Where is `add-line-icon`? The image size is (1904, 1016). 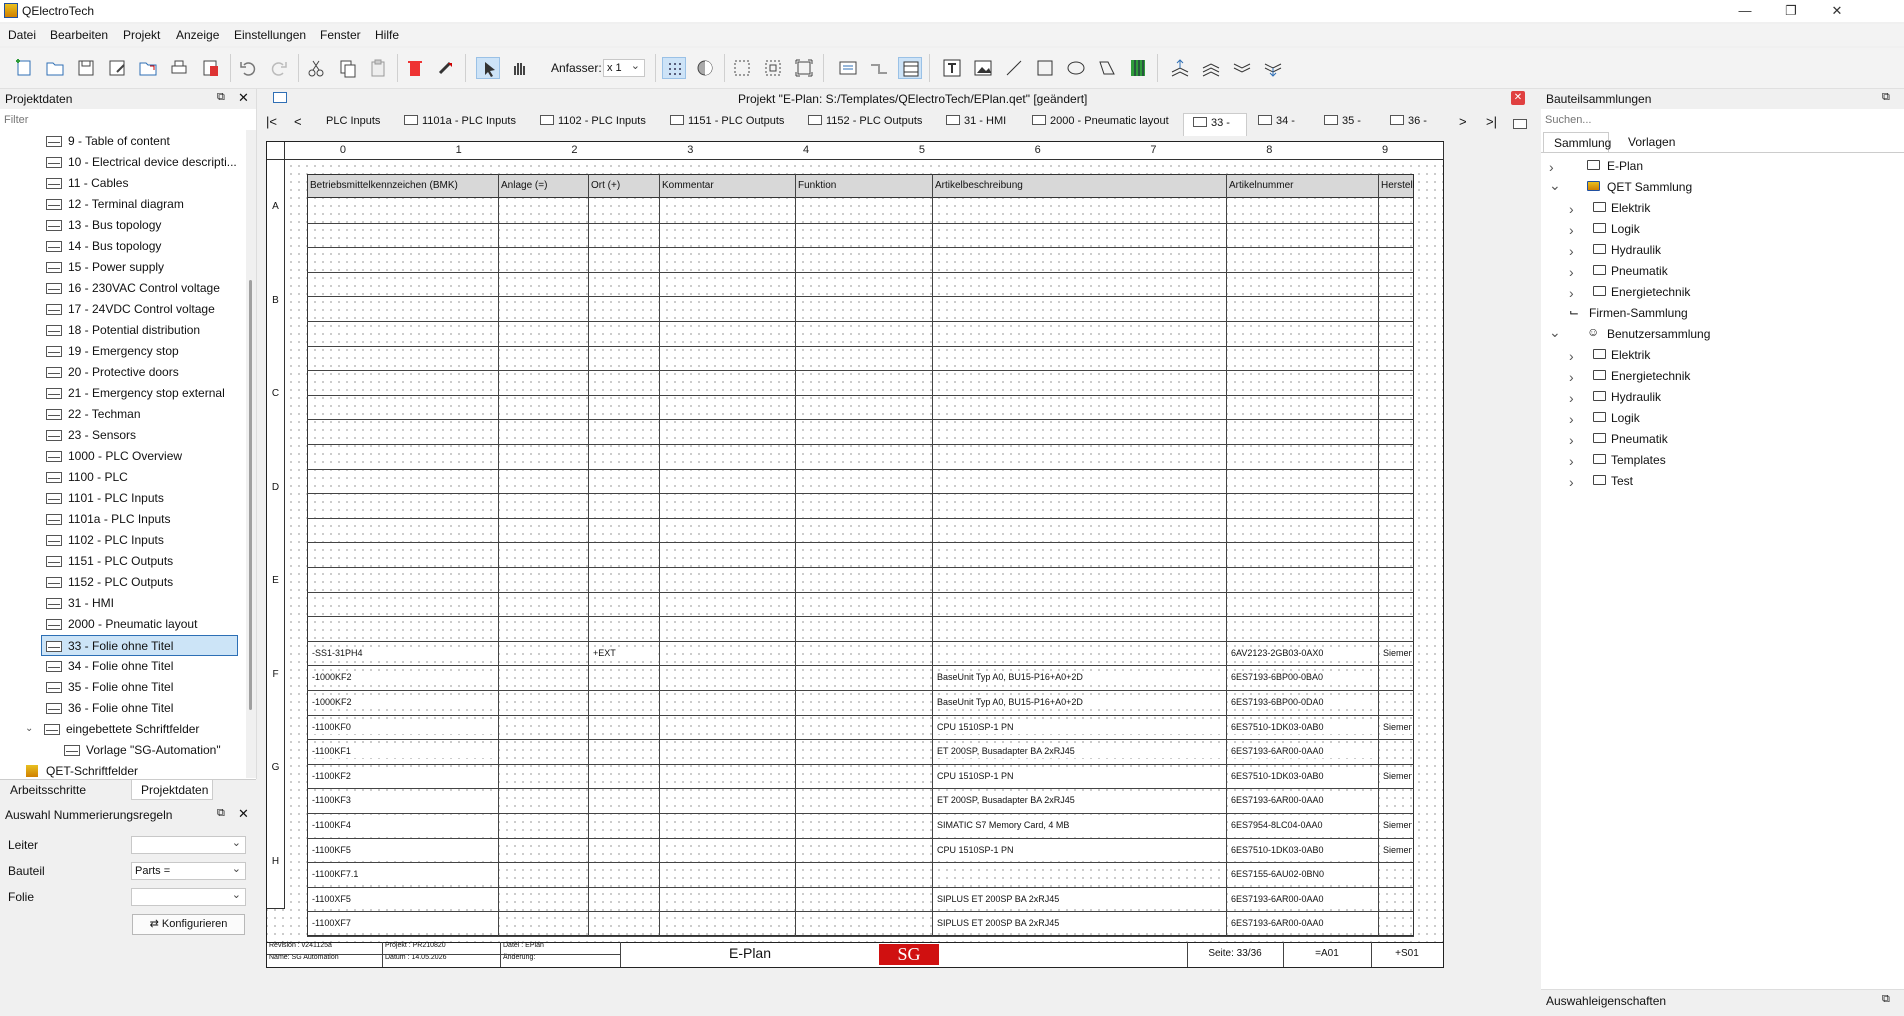 add-line-icon is located at coordinates (1014, 68).